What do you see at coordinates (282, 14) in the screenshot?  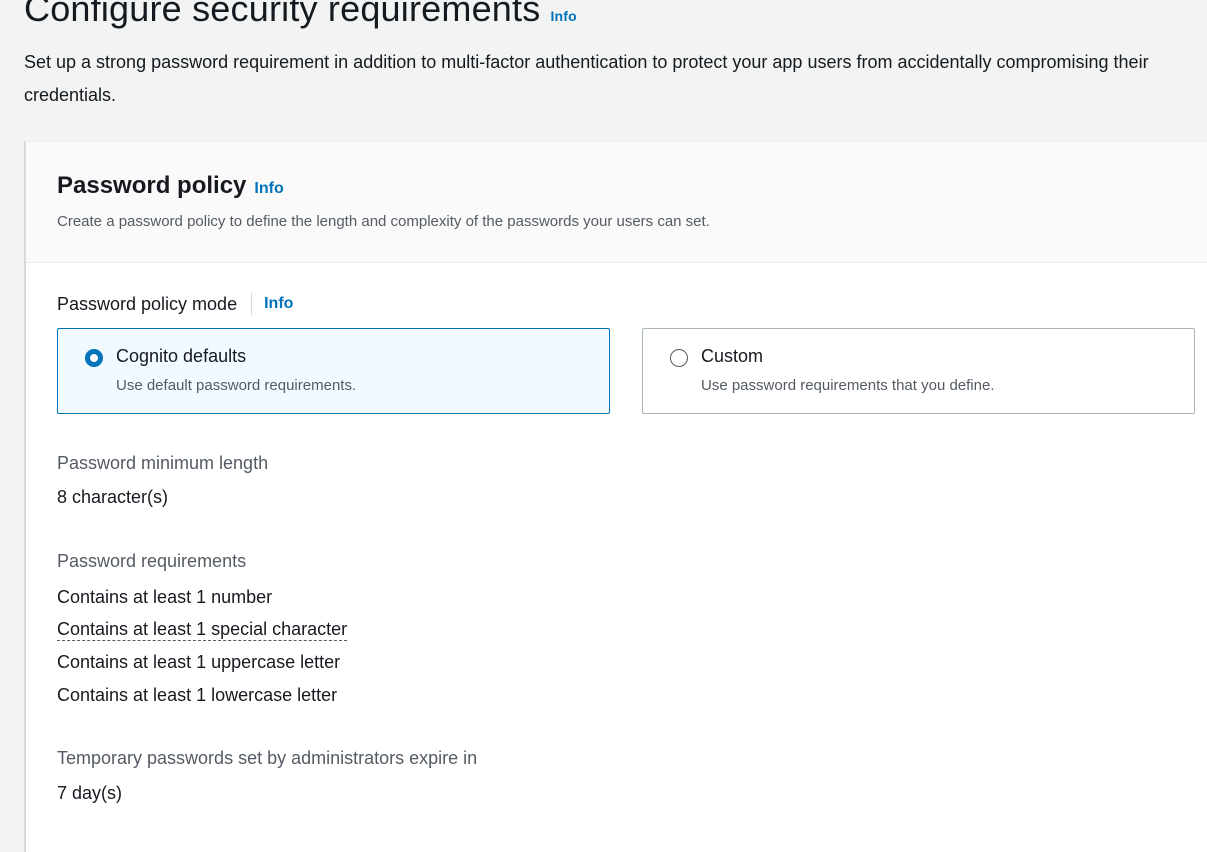 I see `page-title-text: Configure security requirements` at bounding box center [282, 14].